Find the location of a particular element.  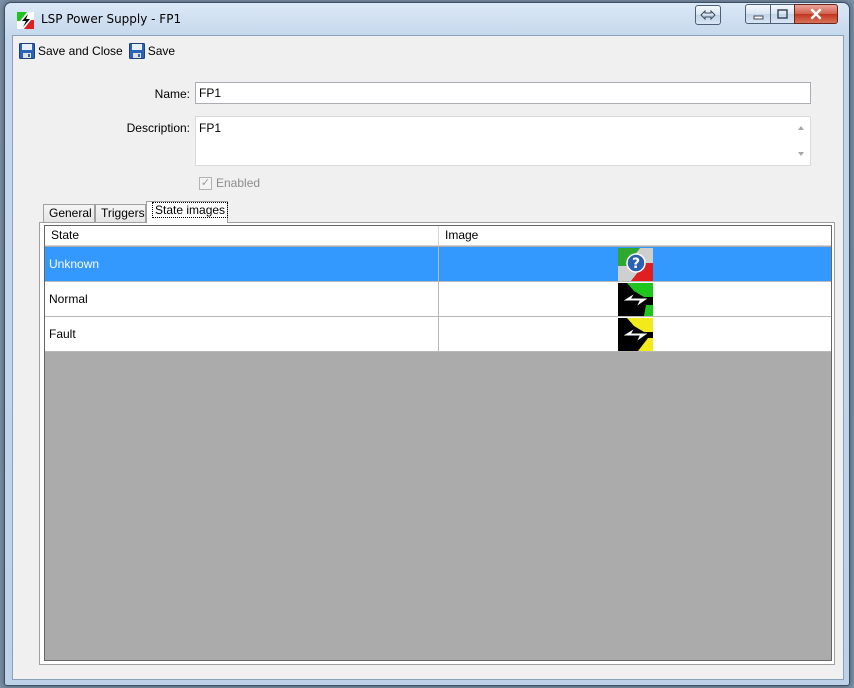

fault-state-icon is located at coordinates (635, 334).